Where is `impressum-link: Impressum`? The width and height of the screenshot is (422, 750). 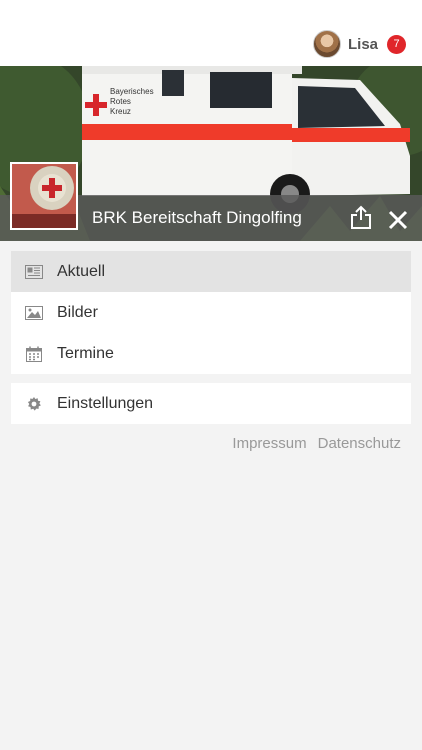 impressum-link: Impressum is located at coordinates (269, 443).